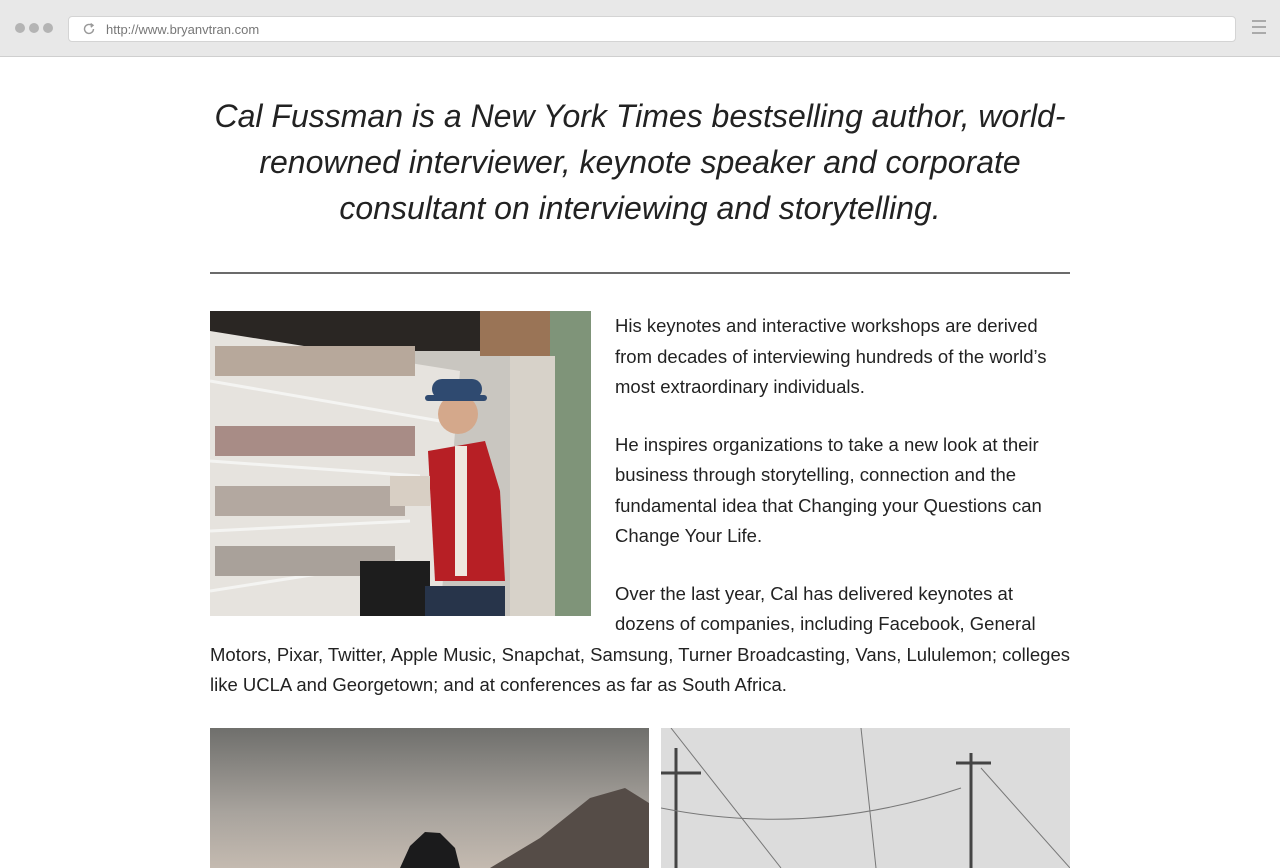 The width and height of the screenshot is (1280, 868). I want to click on window-controls, so click(34, 28).